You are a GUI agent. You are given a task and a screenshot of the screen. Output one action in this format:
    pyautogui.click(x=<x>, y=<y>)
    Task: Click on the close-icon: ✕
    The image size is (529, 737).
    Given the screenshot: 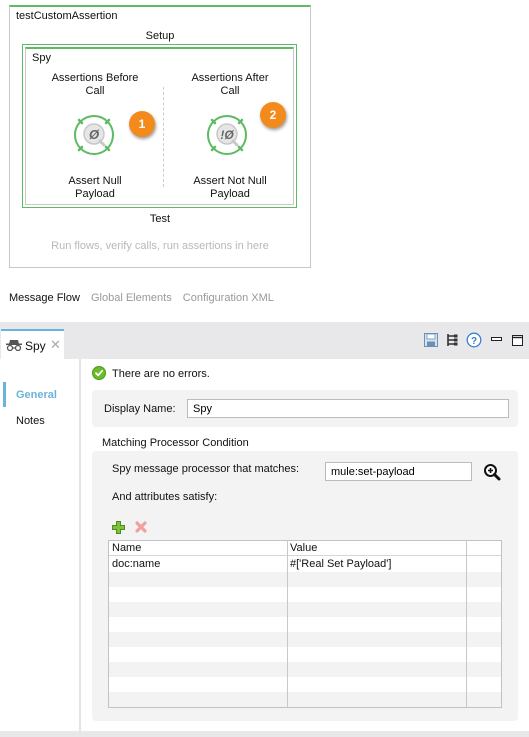 What is the action you would take?
    pyautogui.click(x=55, y=345)
    